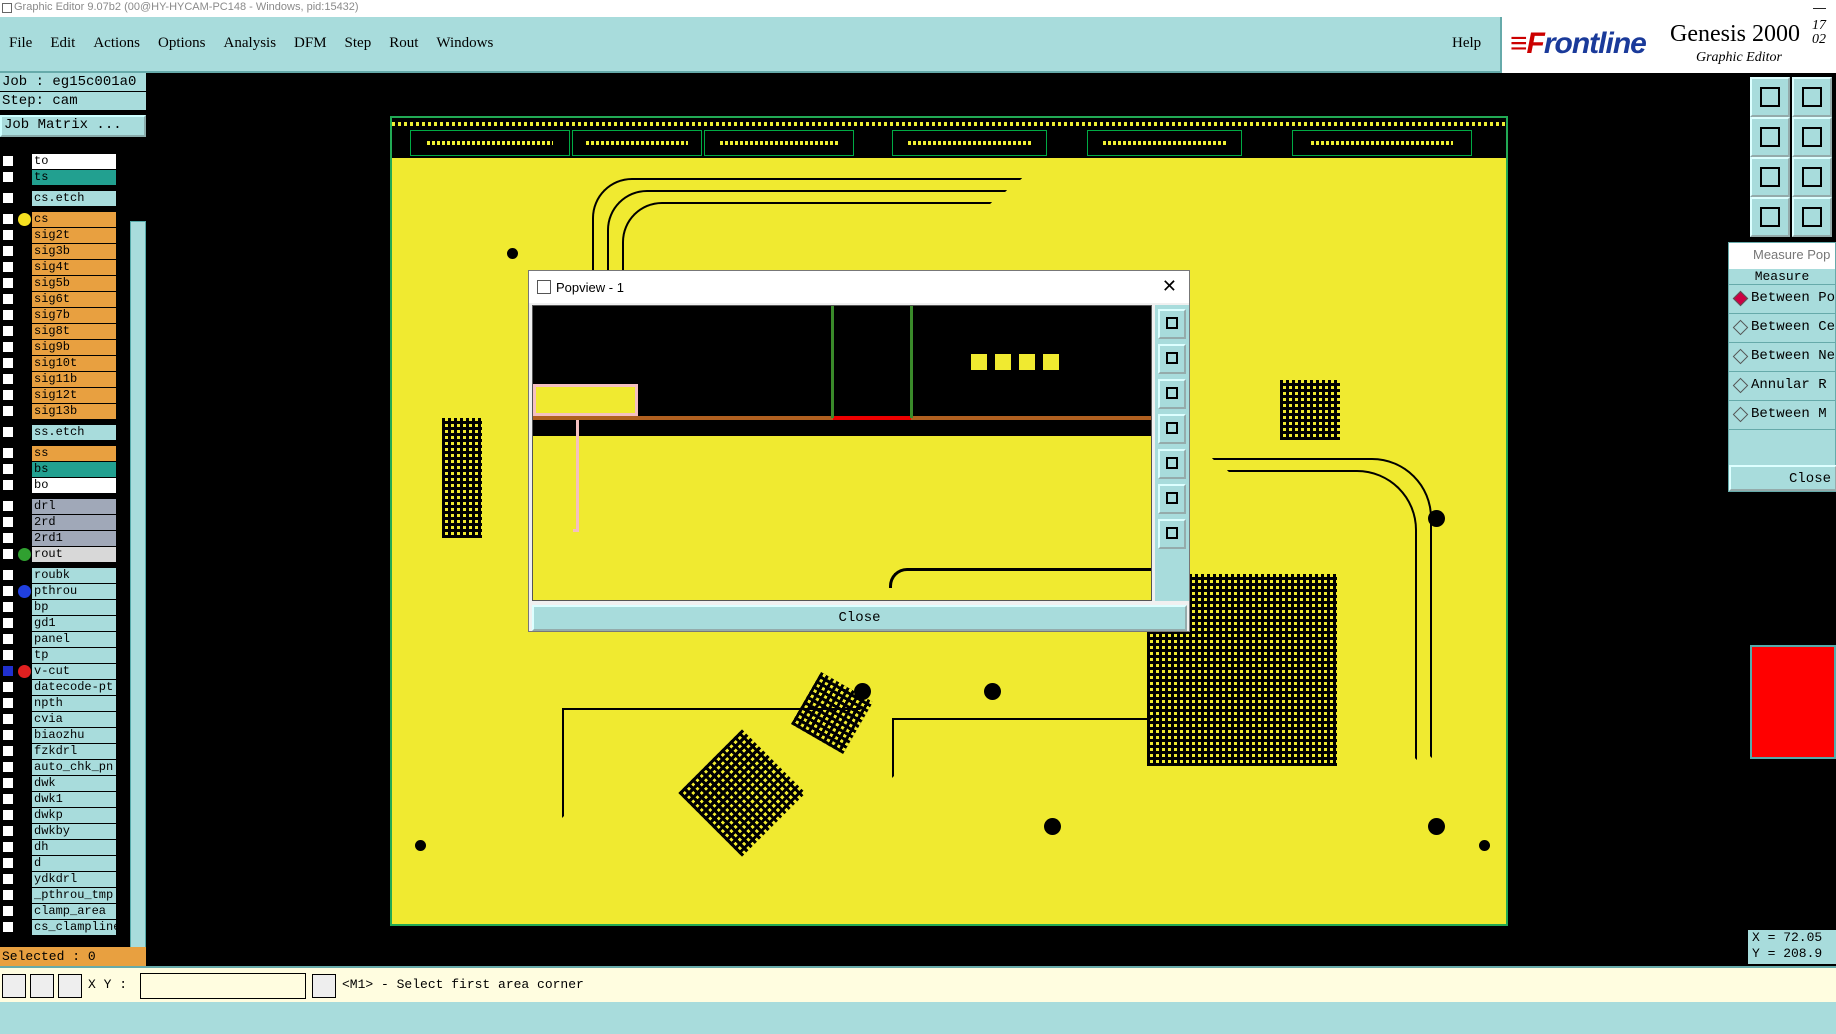 The height and width of the screenshot is (1034, 1836). Describe the element at coordinates (842, 453) in the screenshot. I see `popview-canvas` at that location.